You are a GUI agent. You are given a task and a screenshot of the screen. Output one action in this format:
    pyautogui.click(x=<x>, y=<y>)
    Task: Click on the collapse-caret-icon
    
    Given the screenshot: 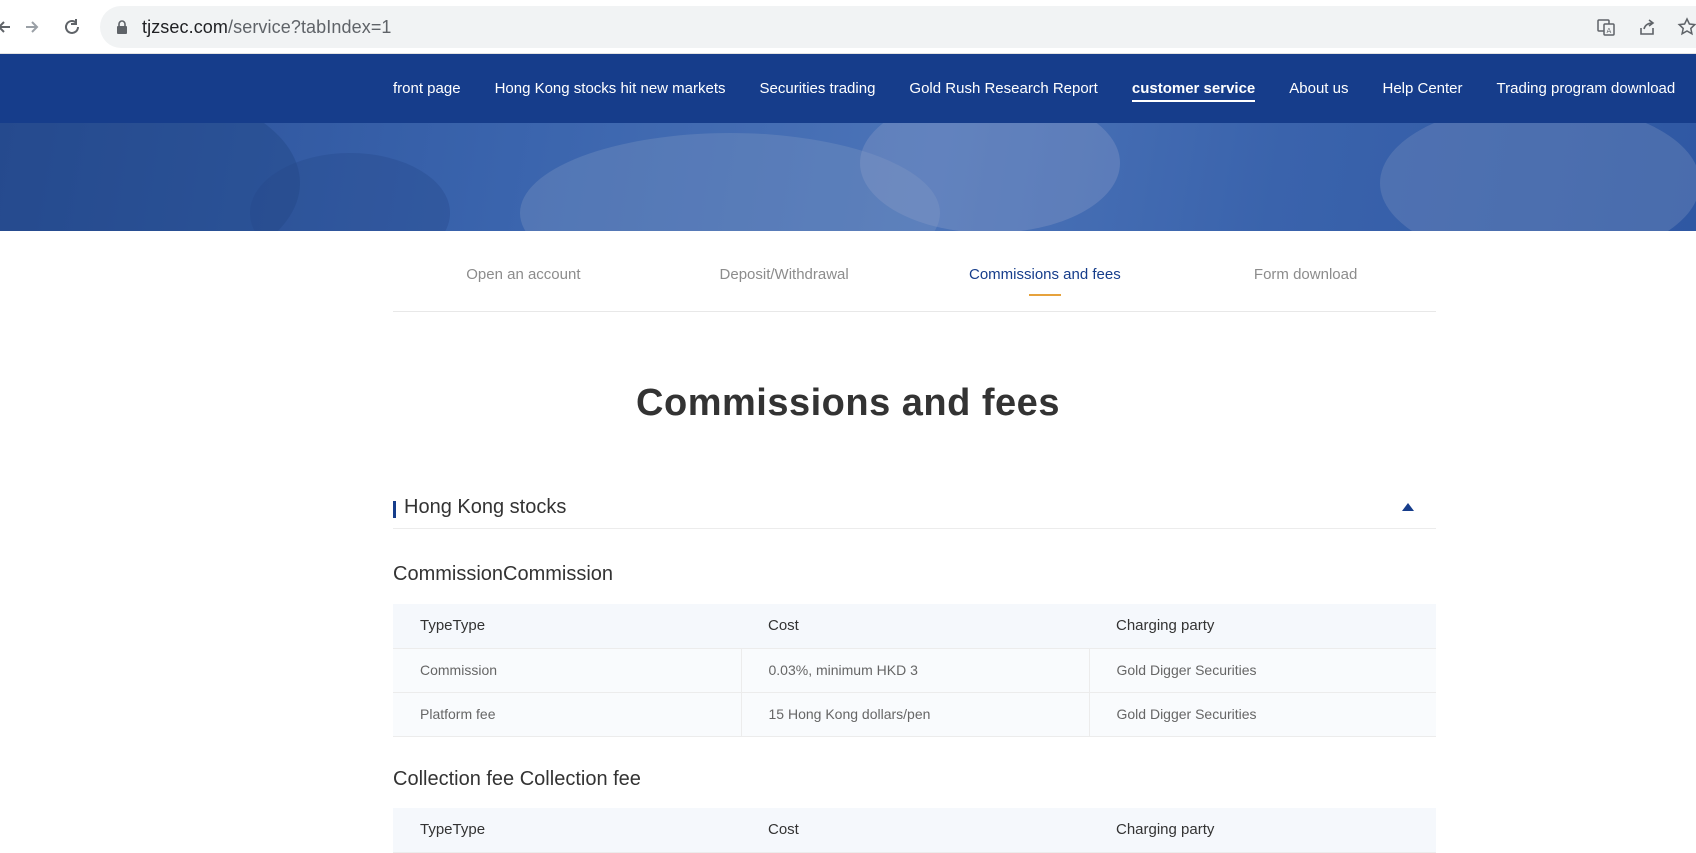 What is the action you would take?
    pyautogui.click(x=1408, y=507)
    